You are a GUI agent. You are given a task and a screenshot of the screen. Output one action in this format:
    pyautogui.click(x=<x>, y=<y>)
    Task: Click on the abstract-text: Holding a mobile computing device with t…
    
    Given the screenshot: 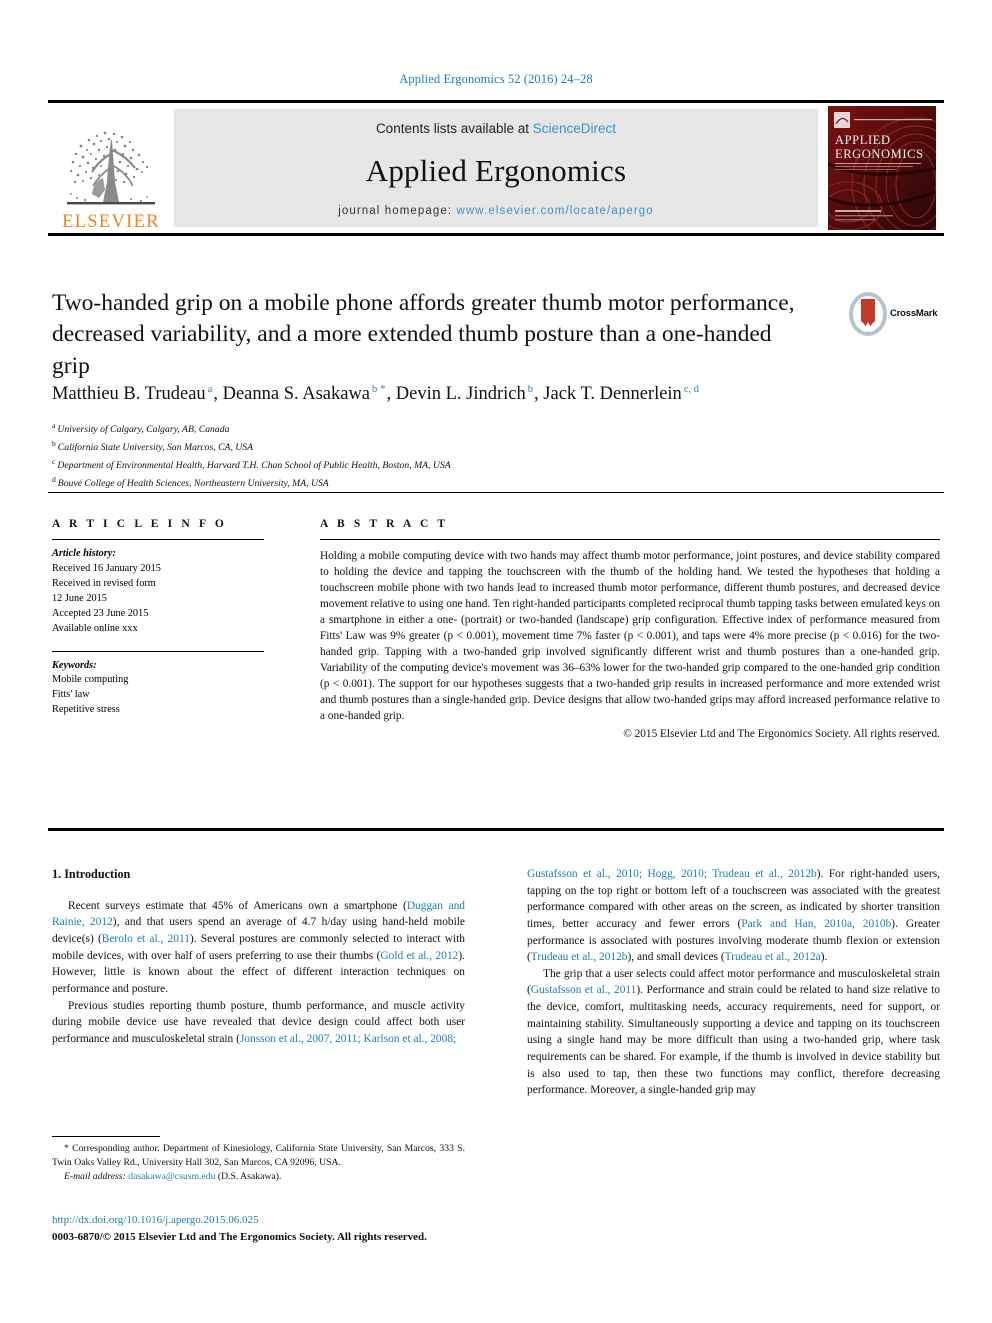 What is the action you would take?
    pyautogui.click(x=630, y=636)
    